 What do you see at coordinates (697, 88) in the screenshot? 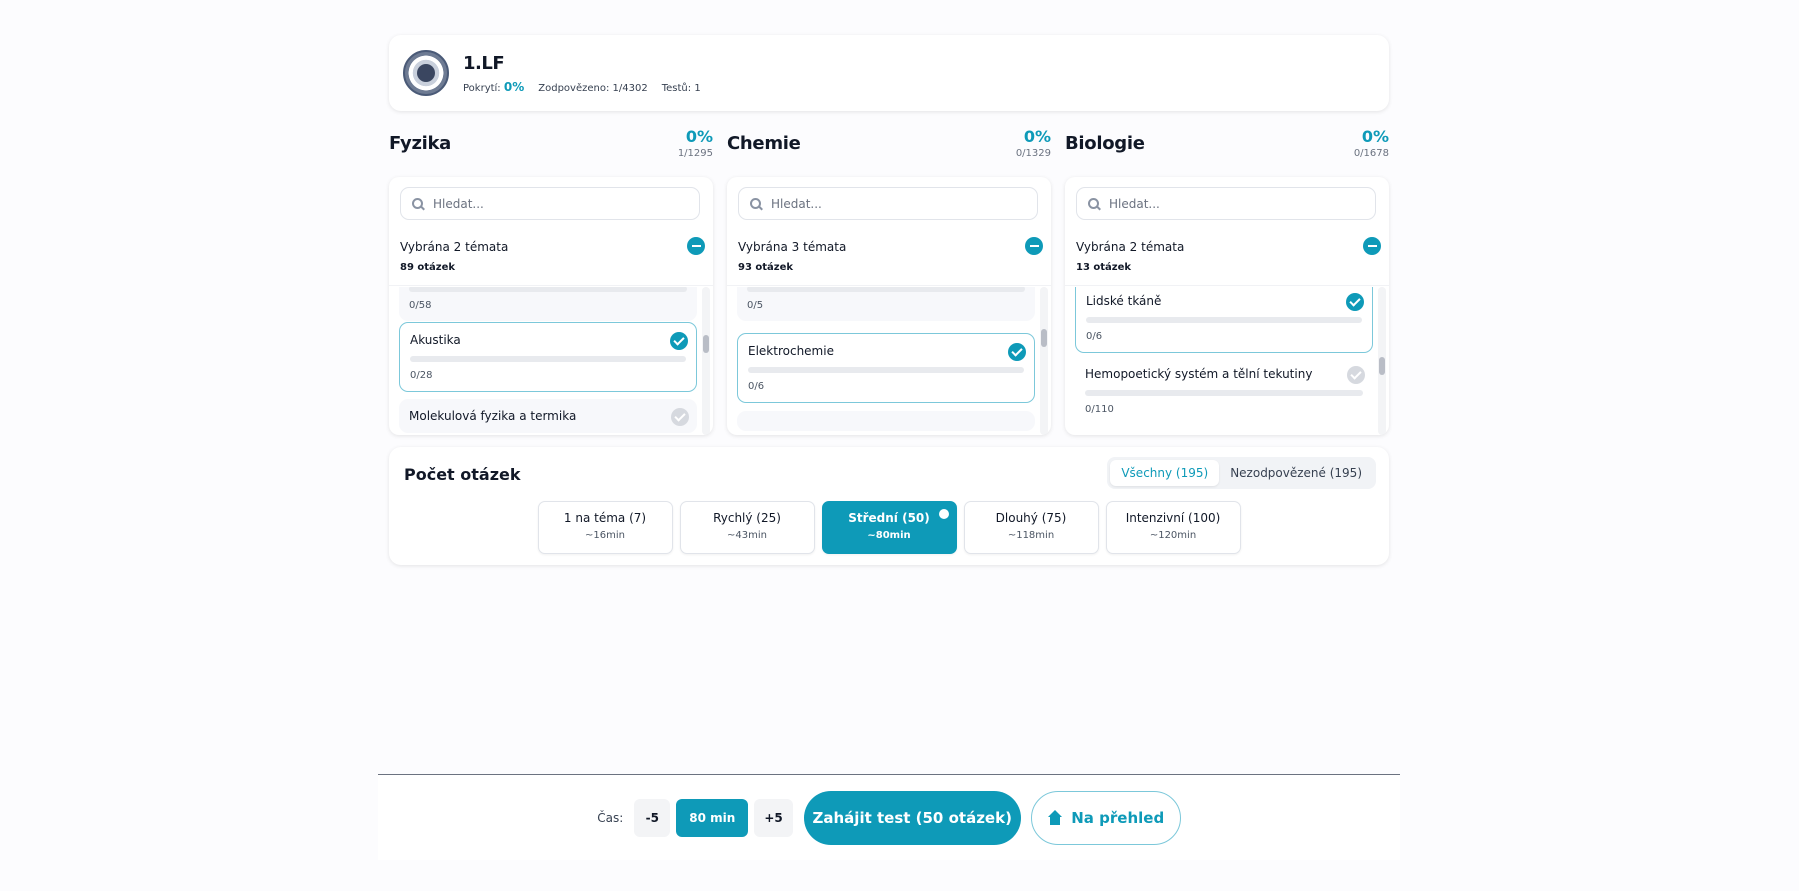
I see `tests-value: 1` at bounding box center [697, 88].